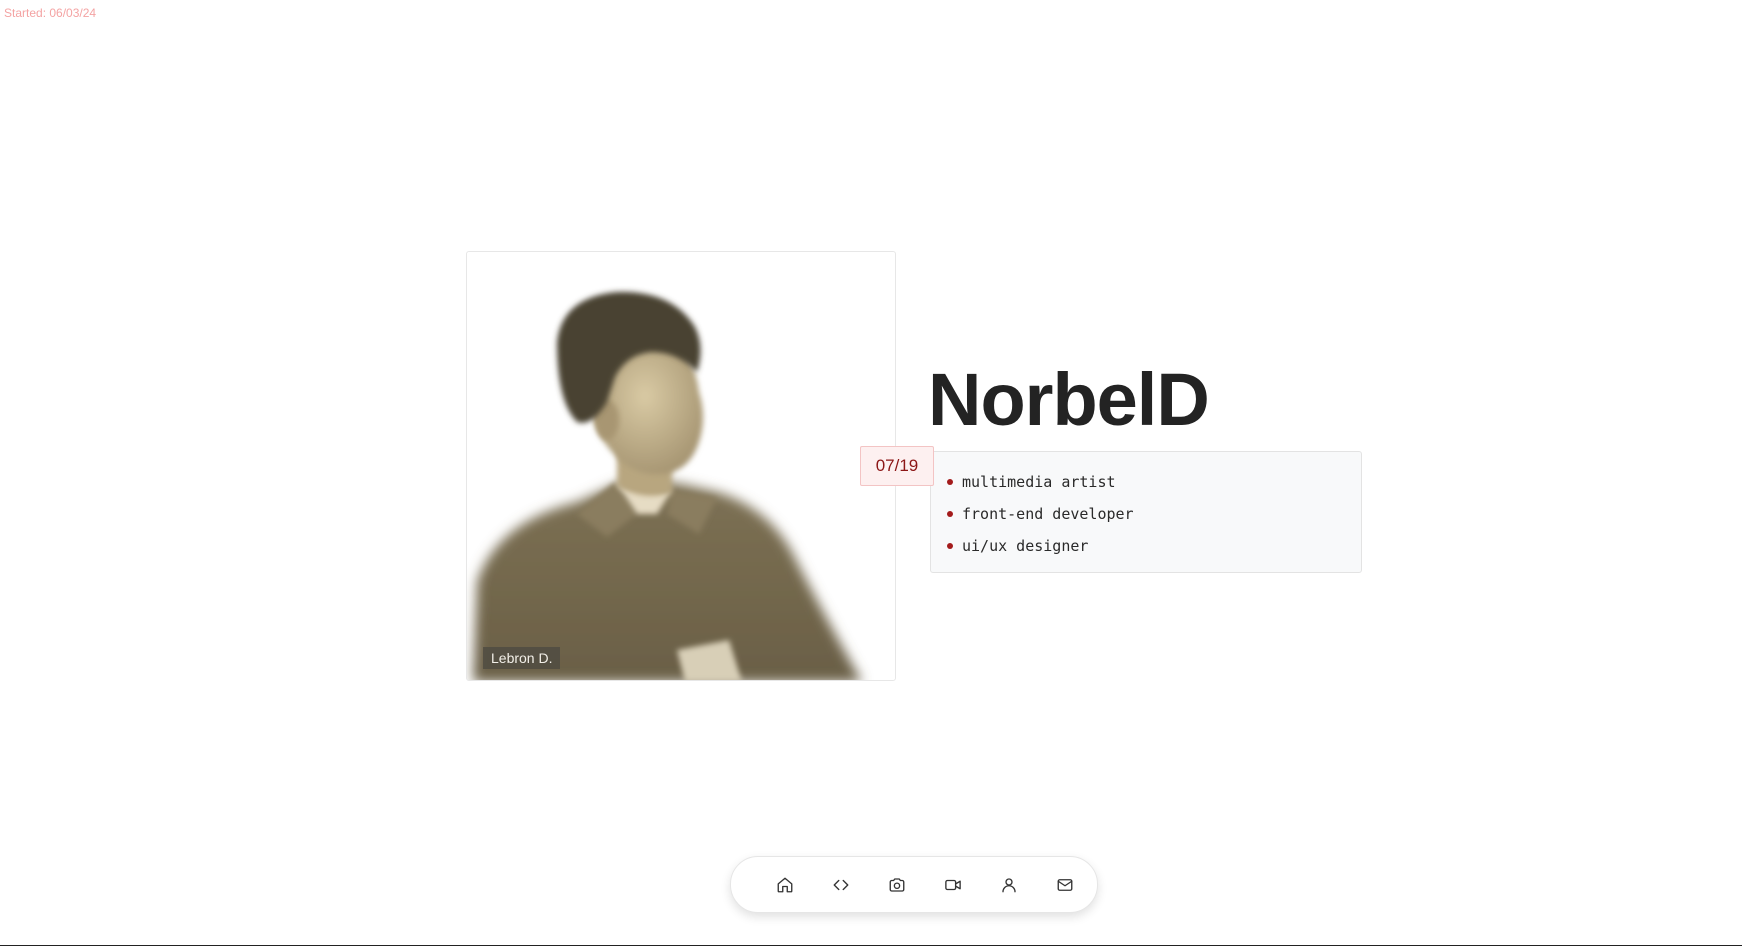  Describe the element at coordinates (667, 485) in the screenshot. I see `profile-photo` at that location.